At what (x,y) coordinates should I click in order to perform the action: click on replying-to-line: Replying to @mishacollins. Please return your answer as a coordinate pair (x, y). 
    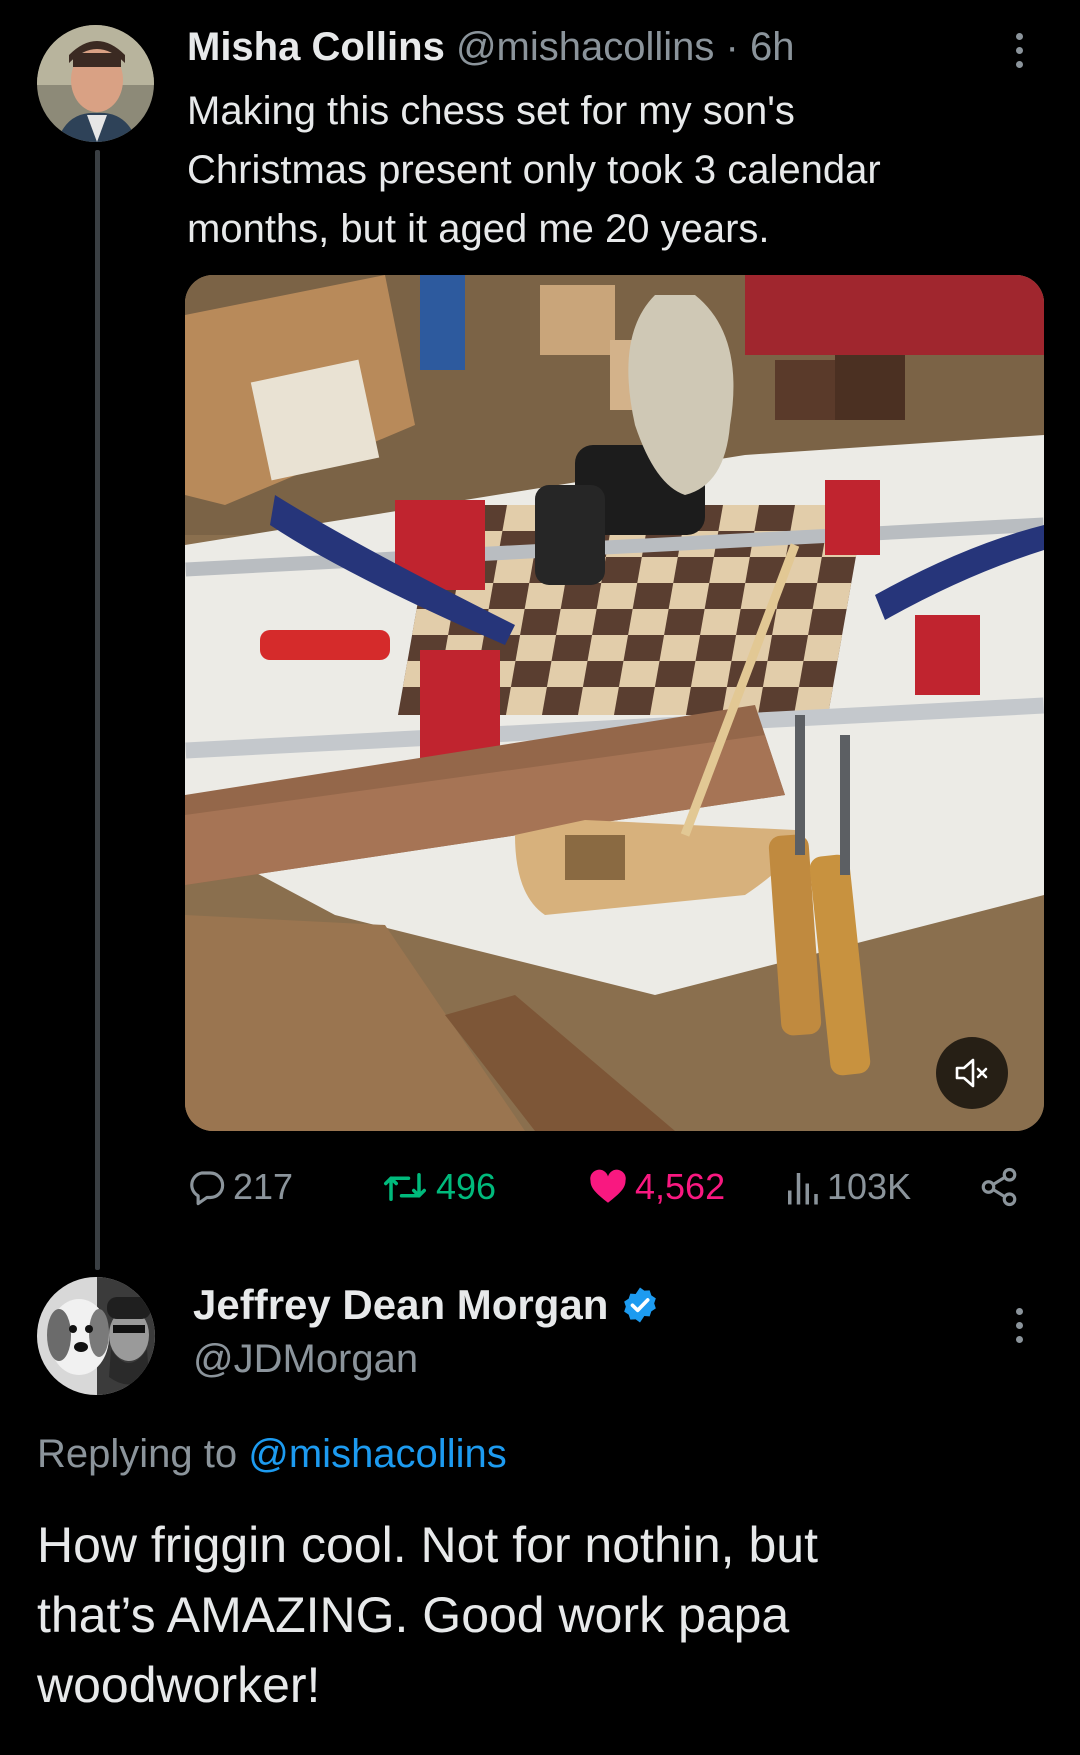
    Looking at the image, I should click on (272, 1454).